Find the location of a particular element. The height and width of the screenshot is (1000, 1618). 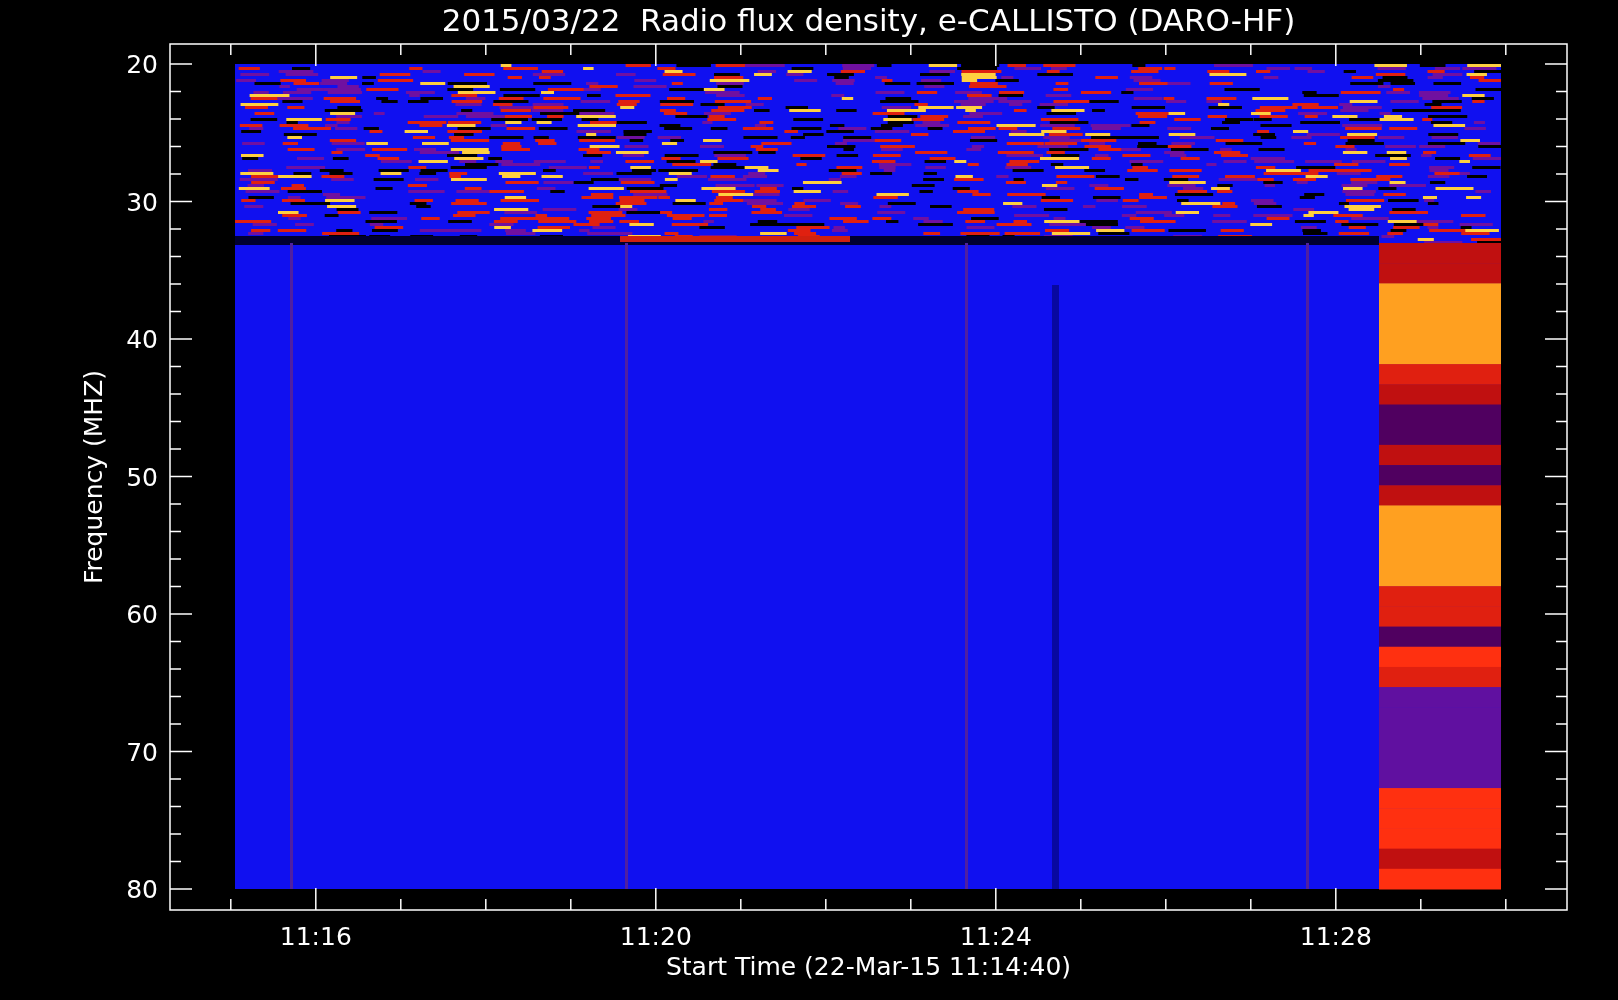

y-tick-label: 70 is located at coordinates (142, 752).